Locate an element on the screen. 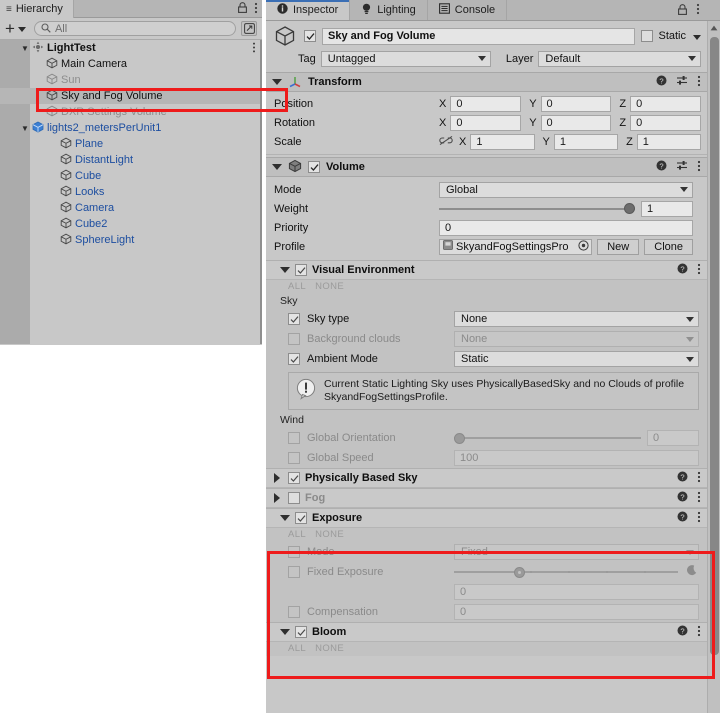 The image size is (720, 713). transform-position-z-input: 0 is located at coordinates (665, 103).